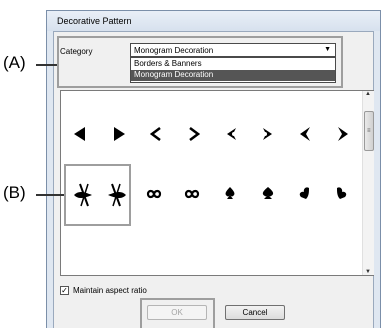  I want to click on callout-a-label: (A), so click(14, 62).